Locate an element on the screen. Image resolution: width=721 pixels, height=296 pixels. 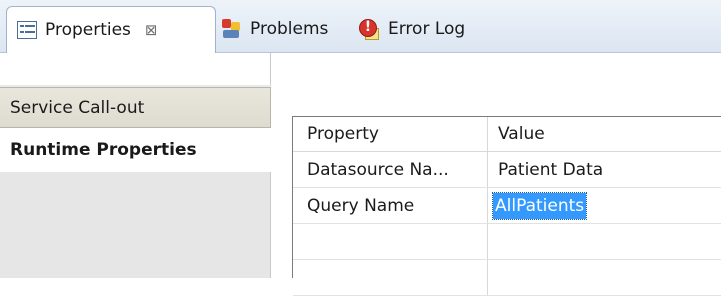
tab-problems: Problems is located at coordinates (274, 29).